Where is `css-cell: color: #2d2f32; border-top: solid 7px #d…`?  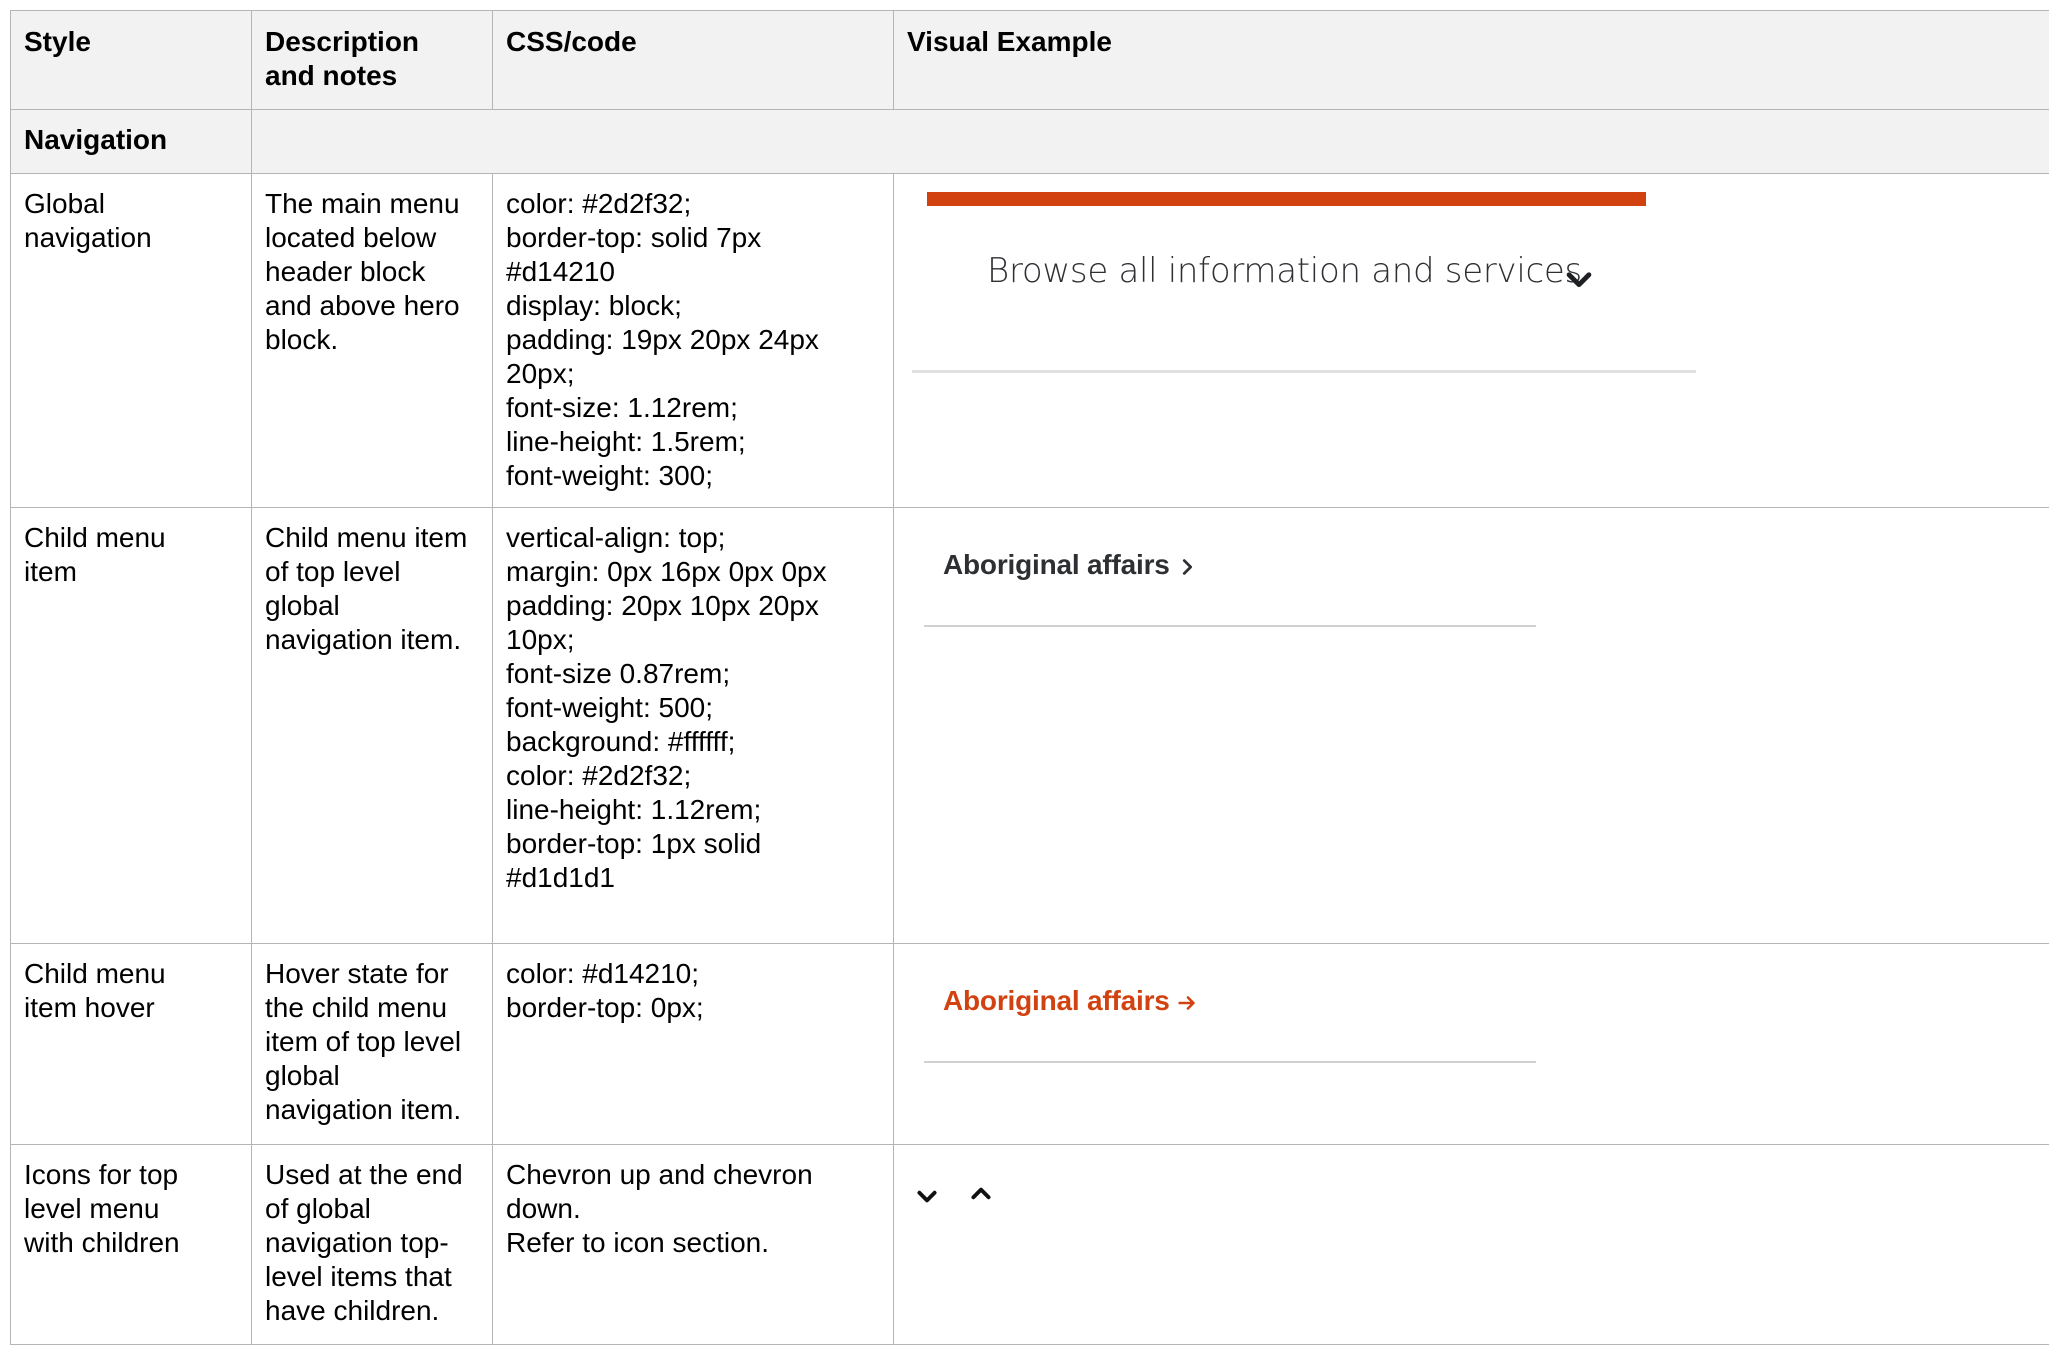 css-cell: color: #2d2f32; border-top: solid 7px #d… is located at coordinates (693, 341).